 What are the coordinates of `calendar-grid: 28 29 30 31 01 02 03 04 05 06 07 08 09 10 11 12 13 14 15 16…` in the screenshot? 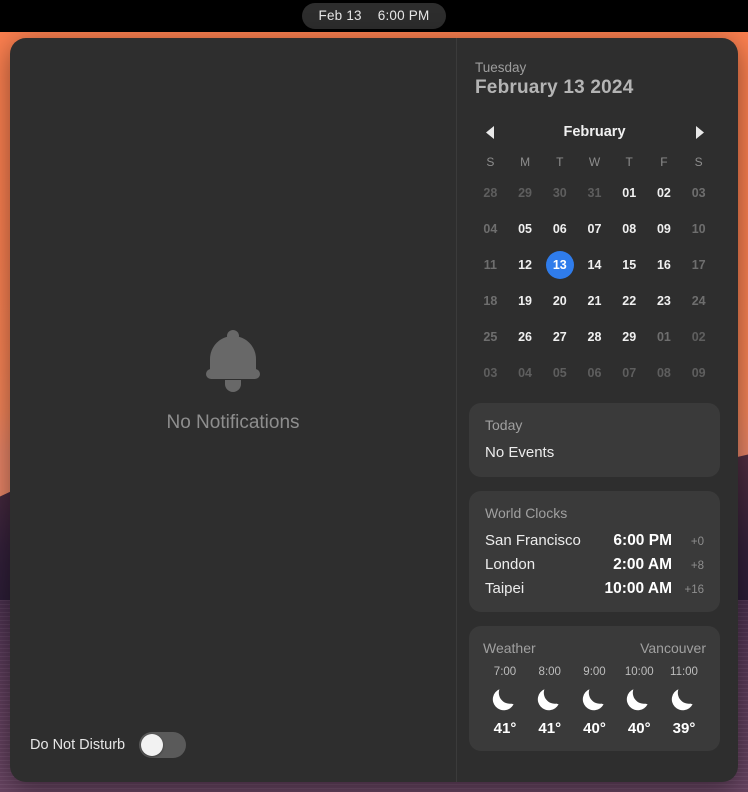 It's located at (594, 283).